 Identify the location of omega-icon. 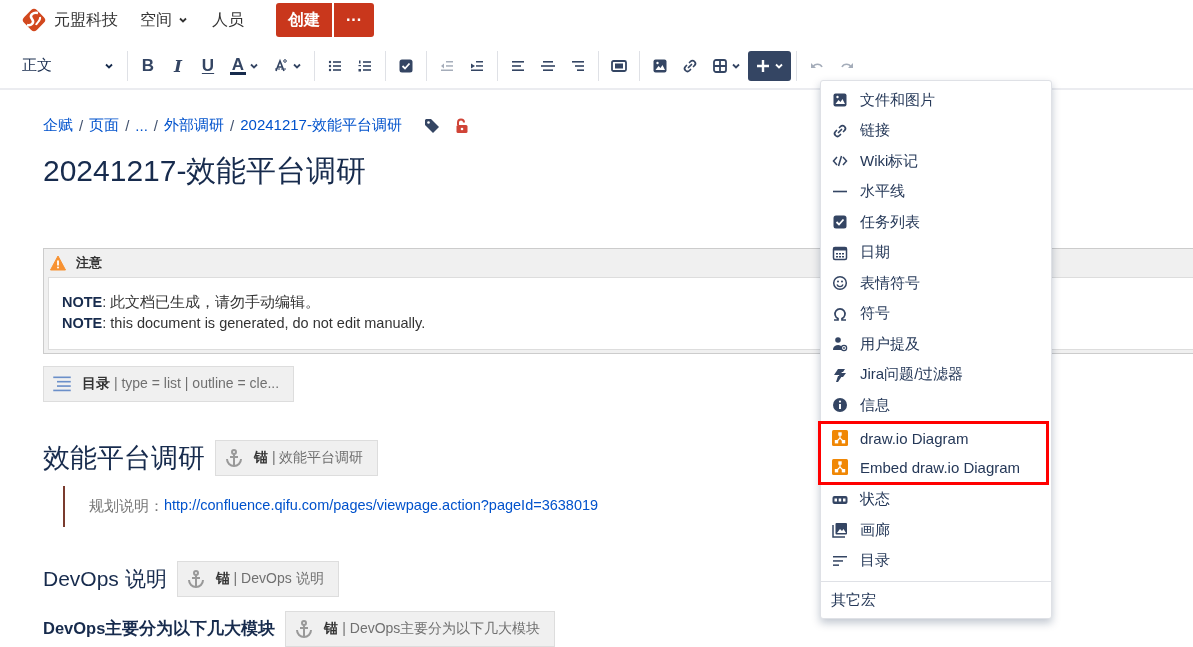
(840, 313).